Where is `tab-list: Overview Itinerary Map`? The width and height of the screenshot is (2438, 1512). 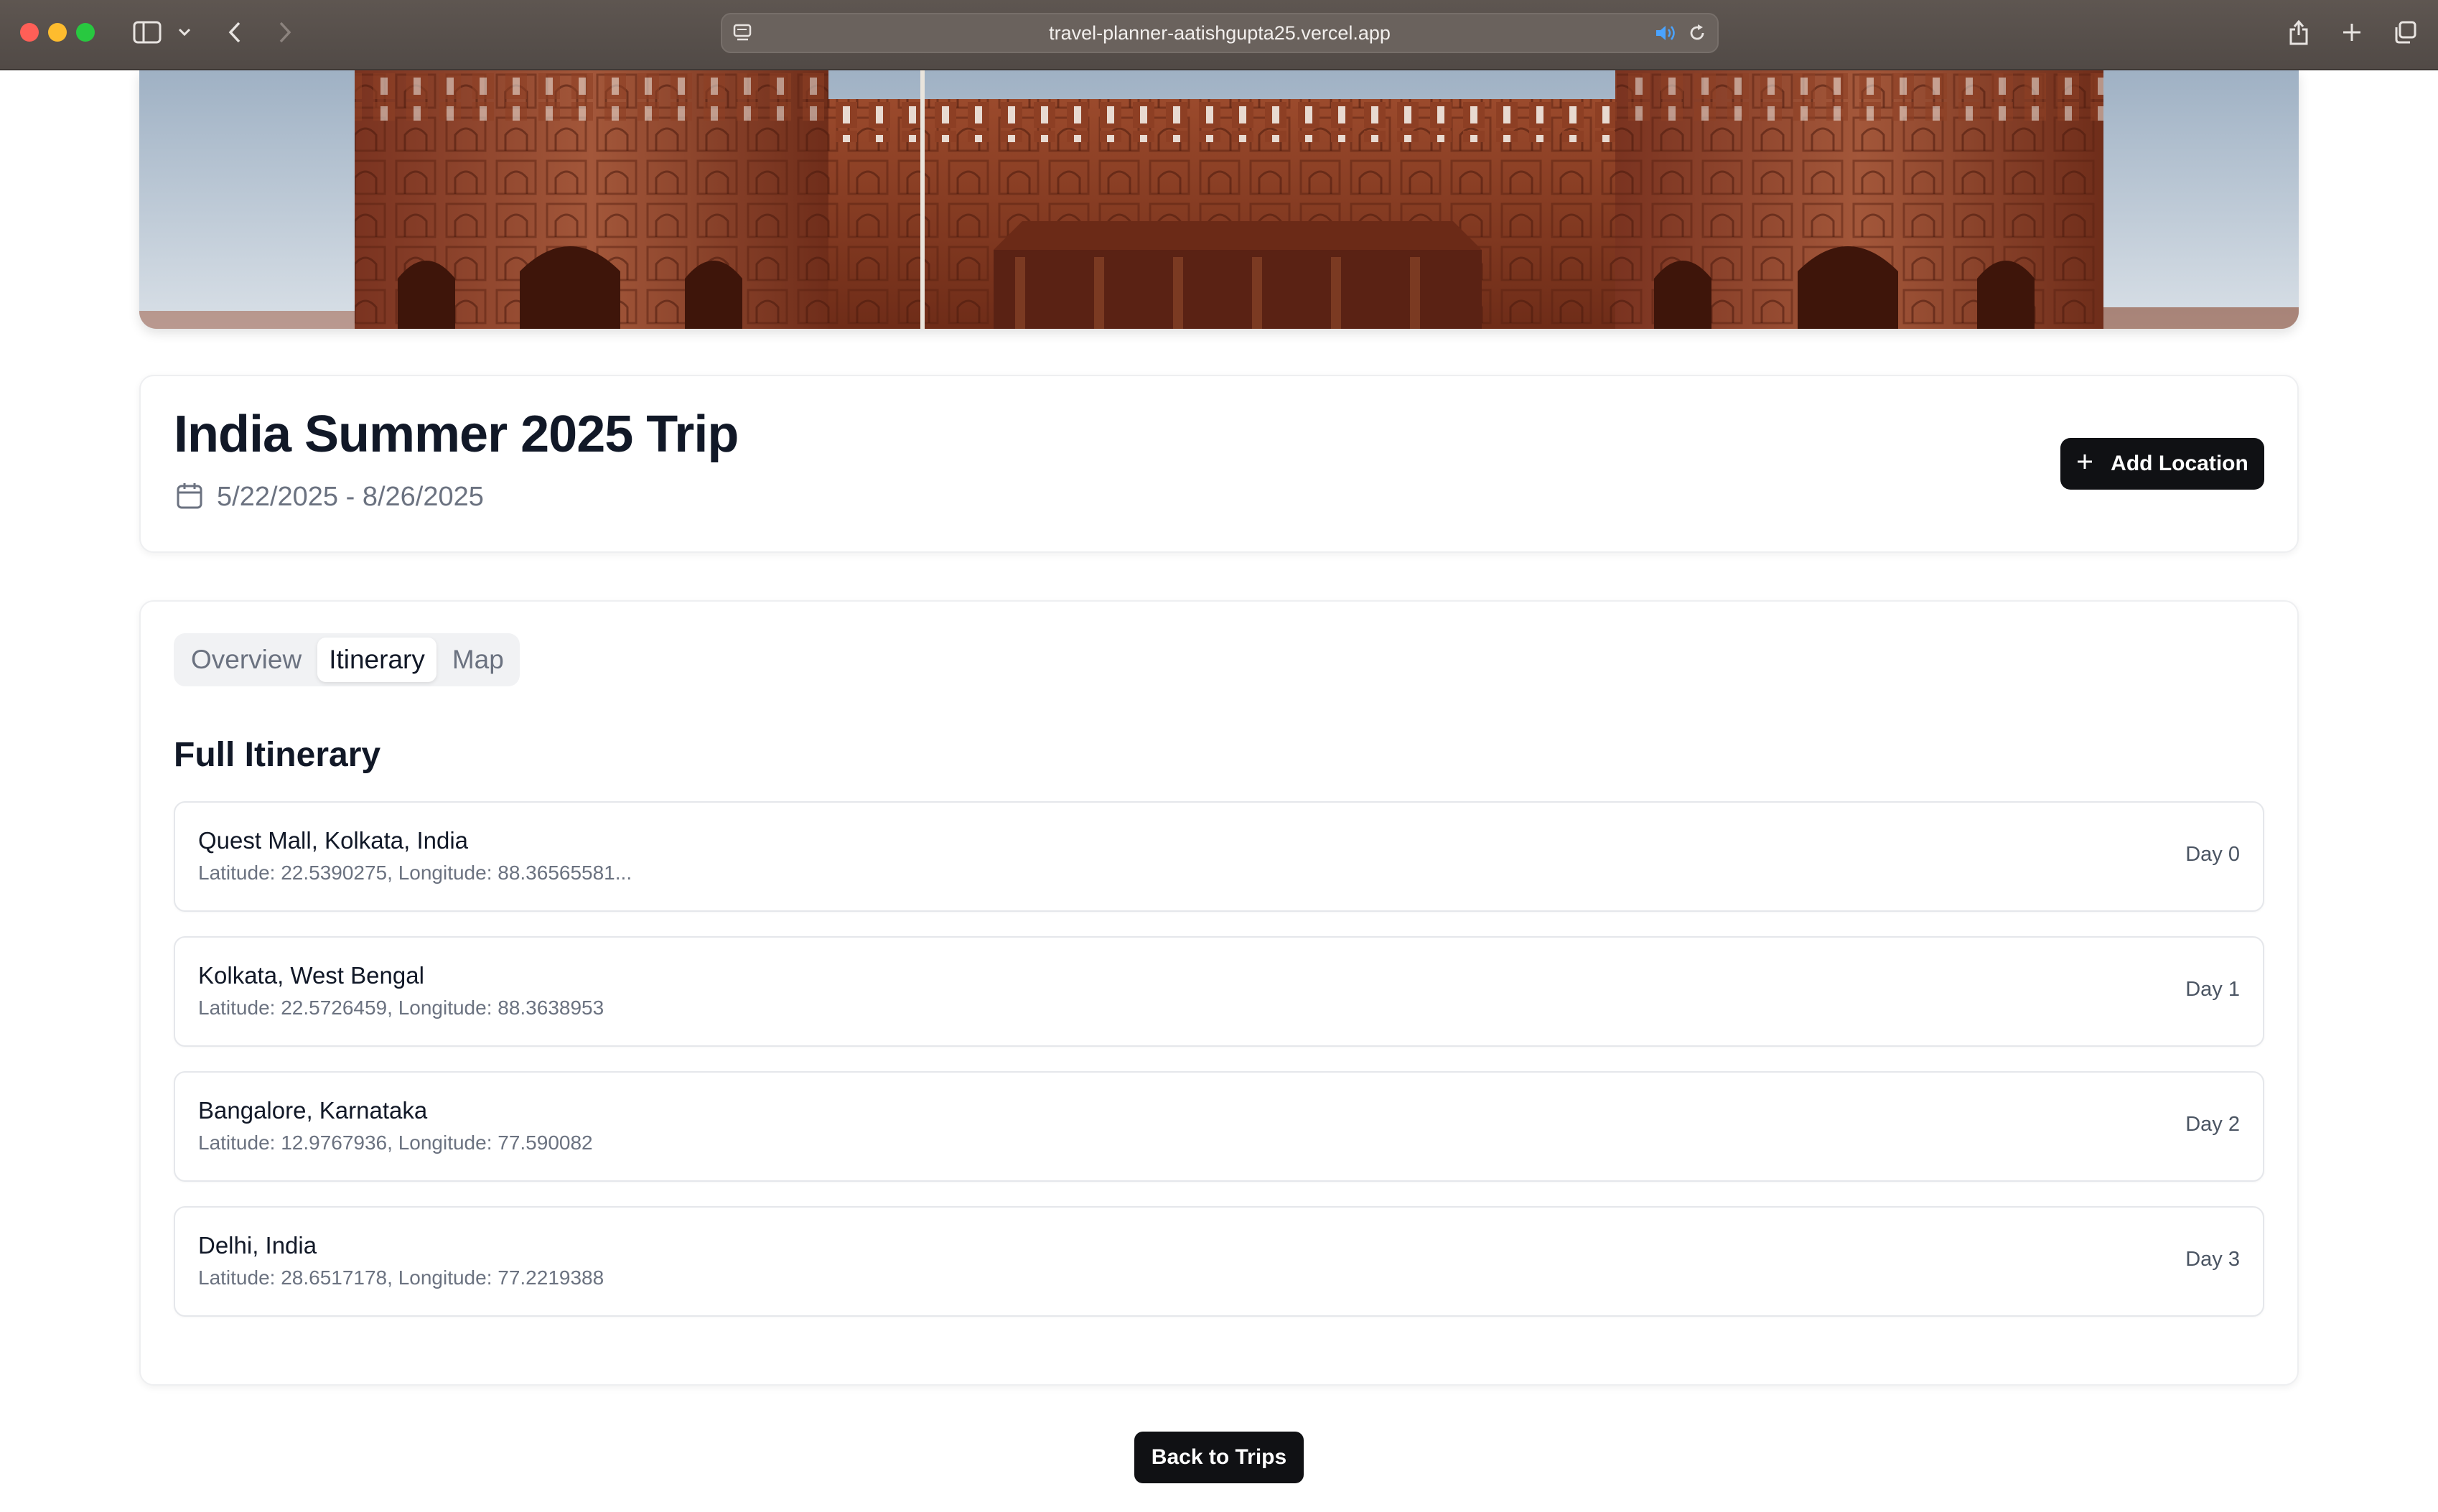
tab-list: Overview Itinerary Map is located at coordinates (347, 659).